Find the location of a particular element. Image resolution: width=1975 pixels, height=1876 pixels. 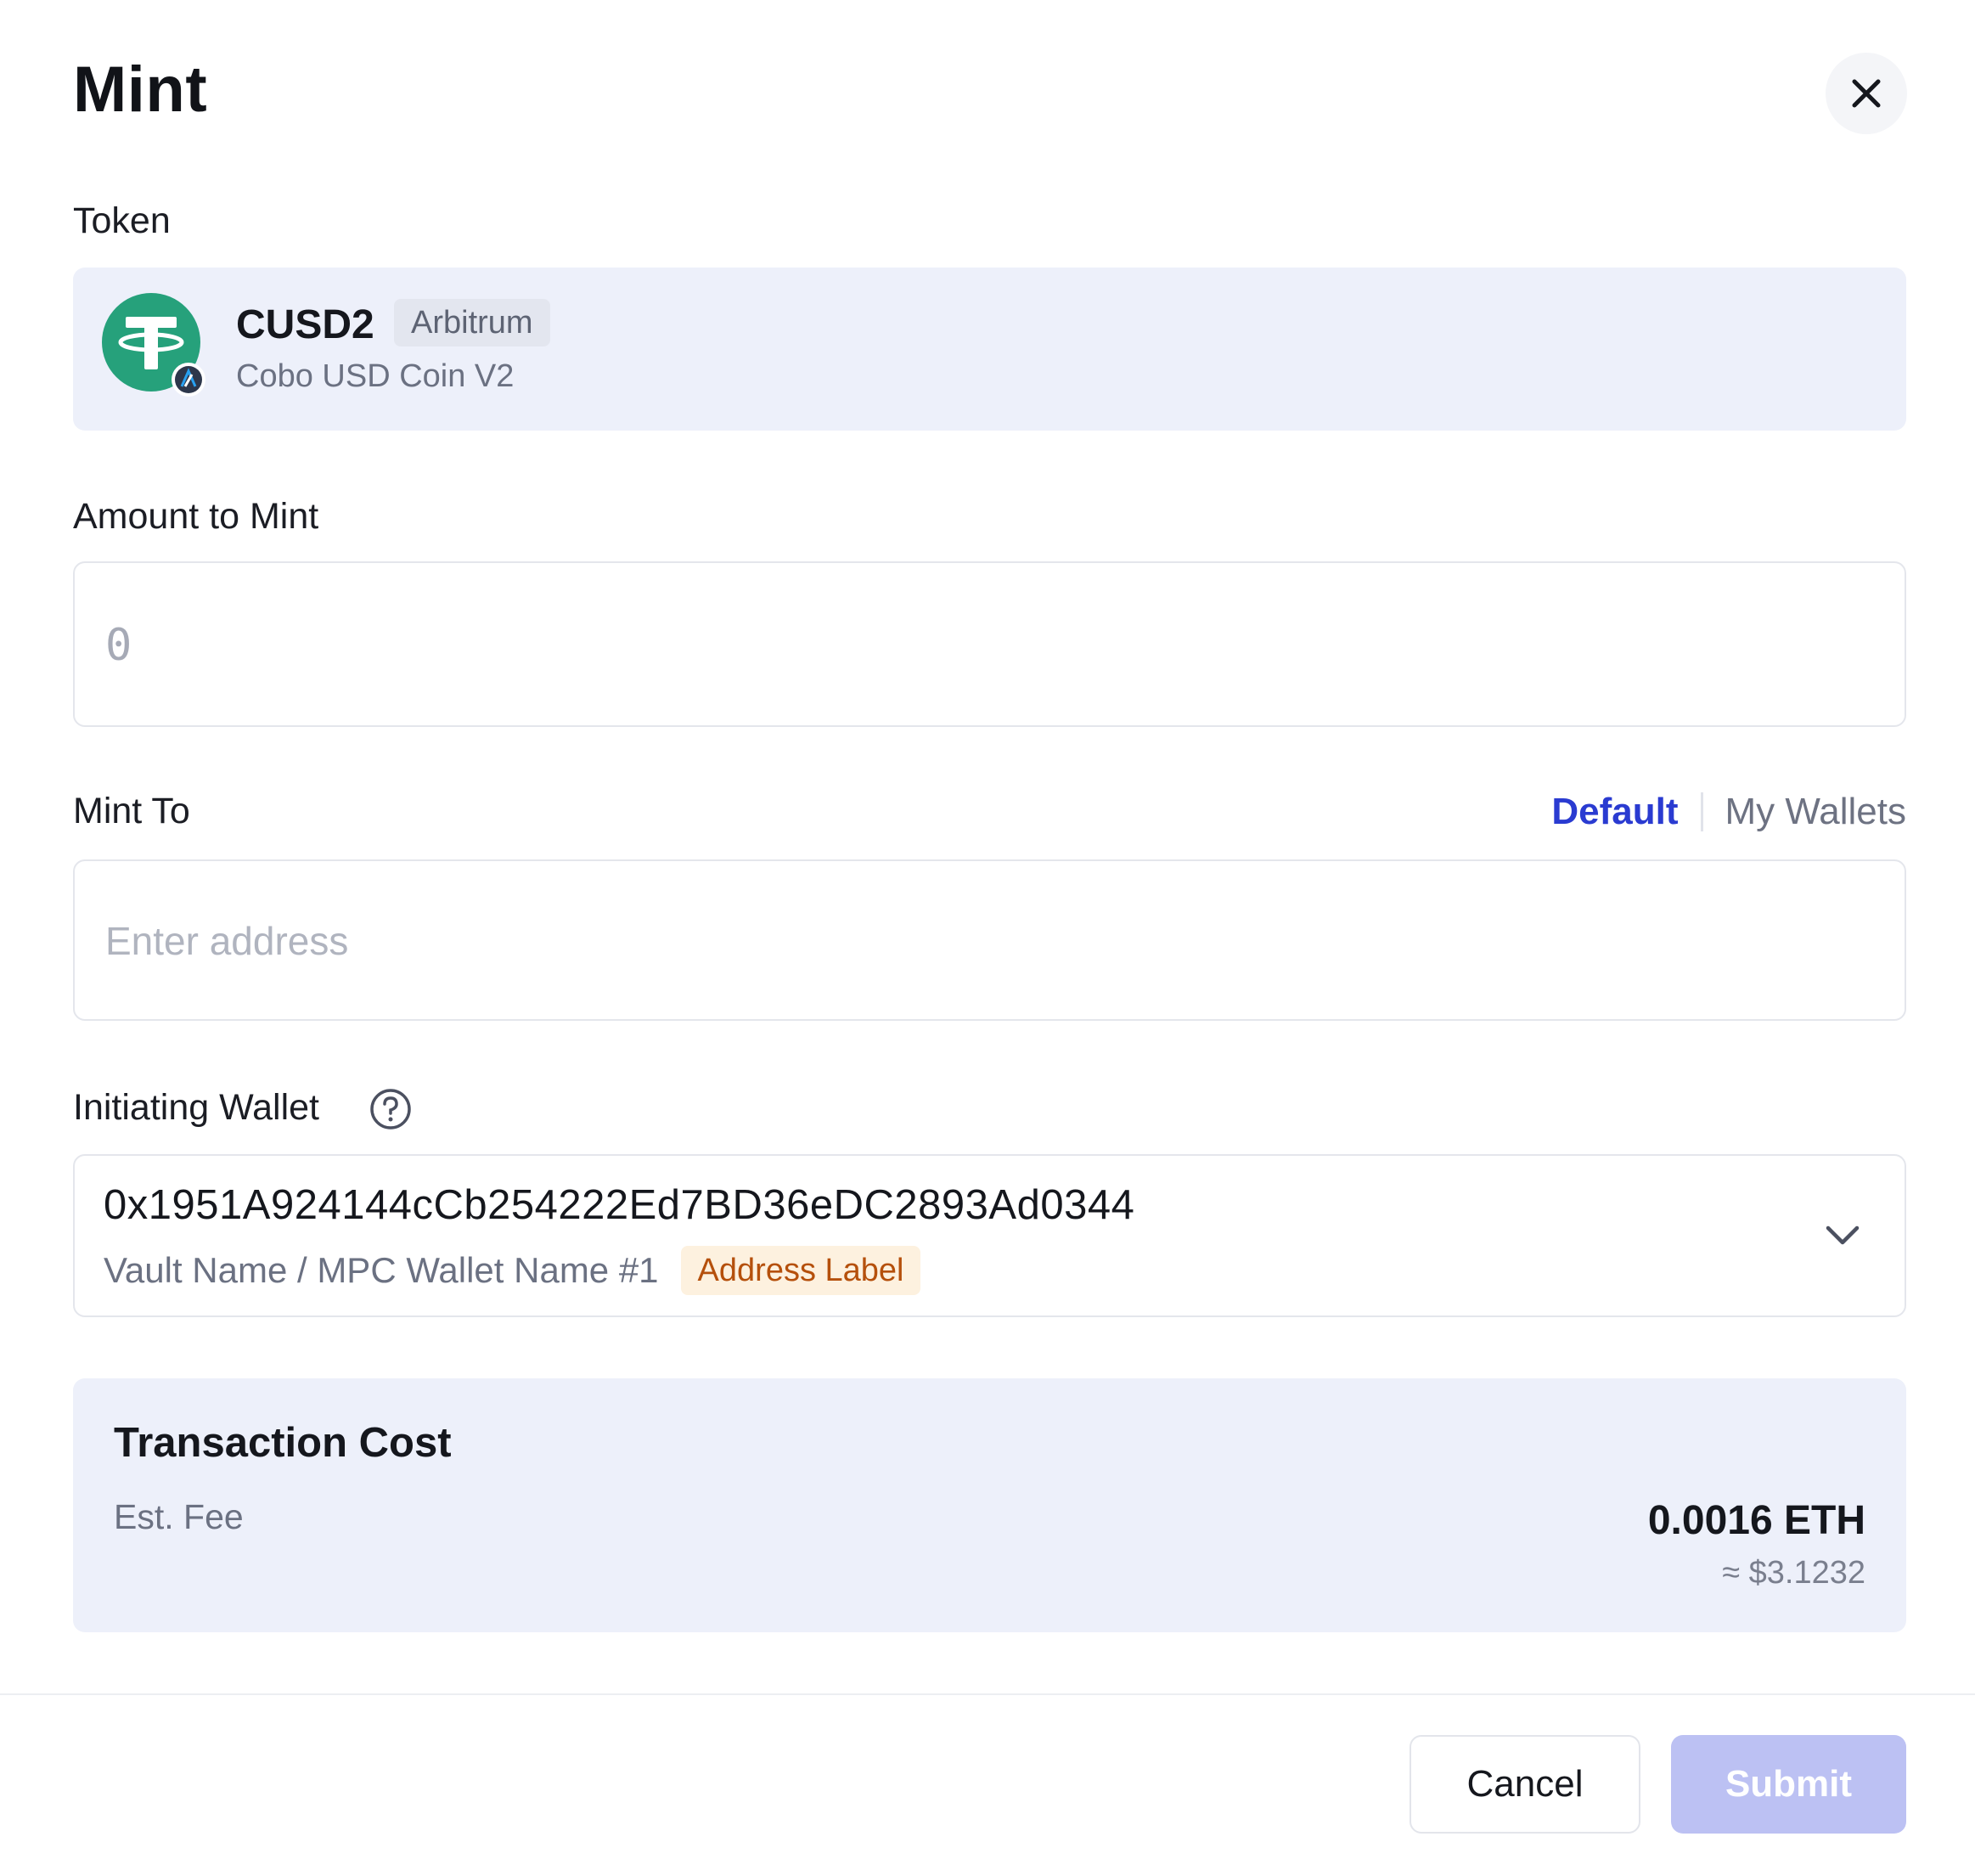

close-icon is located at coordinates (1866, 93).